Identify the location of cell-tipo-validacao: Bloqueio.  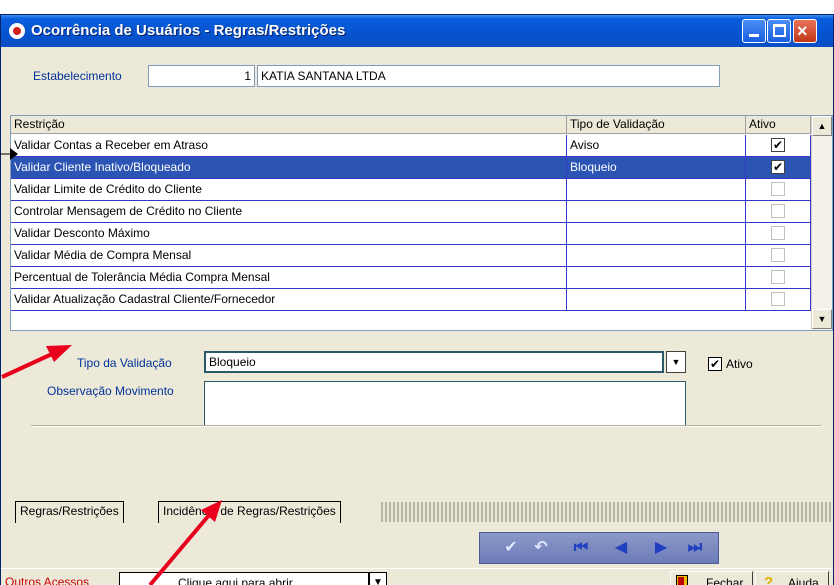
(656, 168).